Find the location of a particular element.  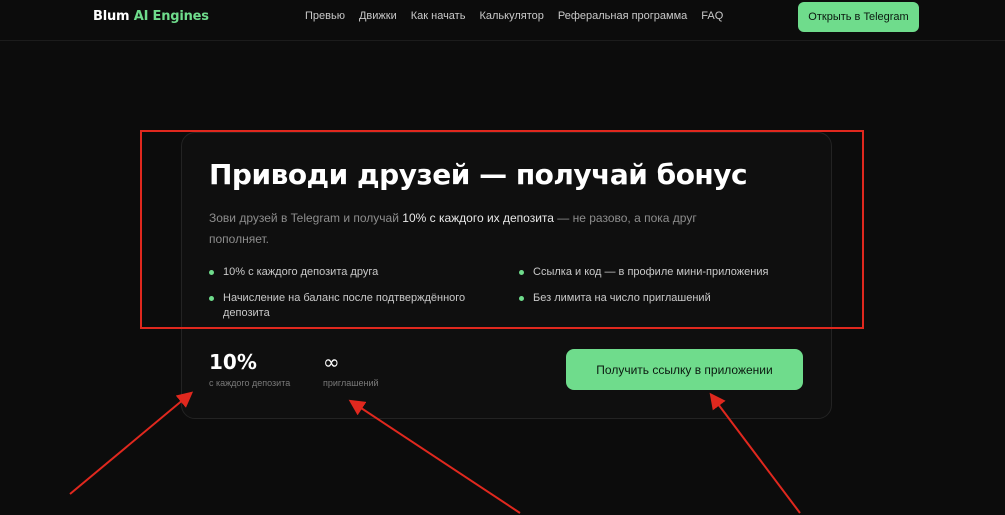

stat-deposit-percent-label: с каждого депозита is located at coordinates (250, 383).